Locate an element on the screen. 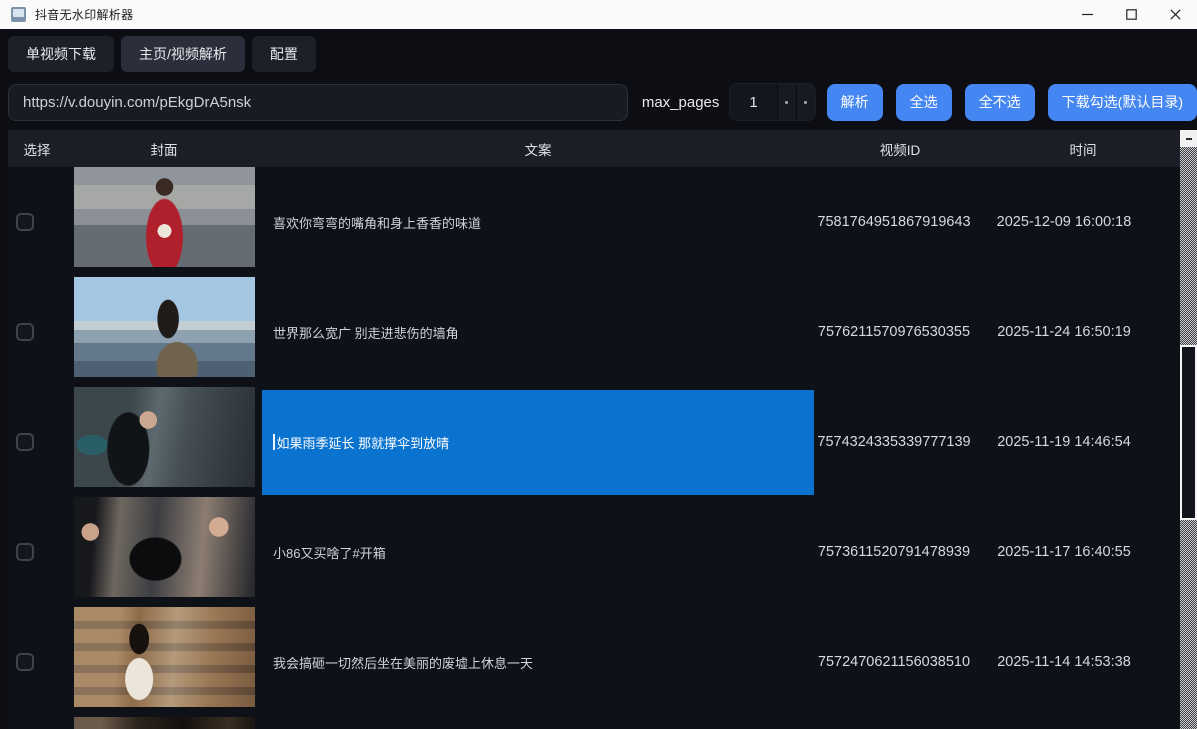 The width and height of the screenshot is (1197, 729). video-time: 2025-12-09 16:00:18 is located at coordinates (1064, 222).